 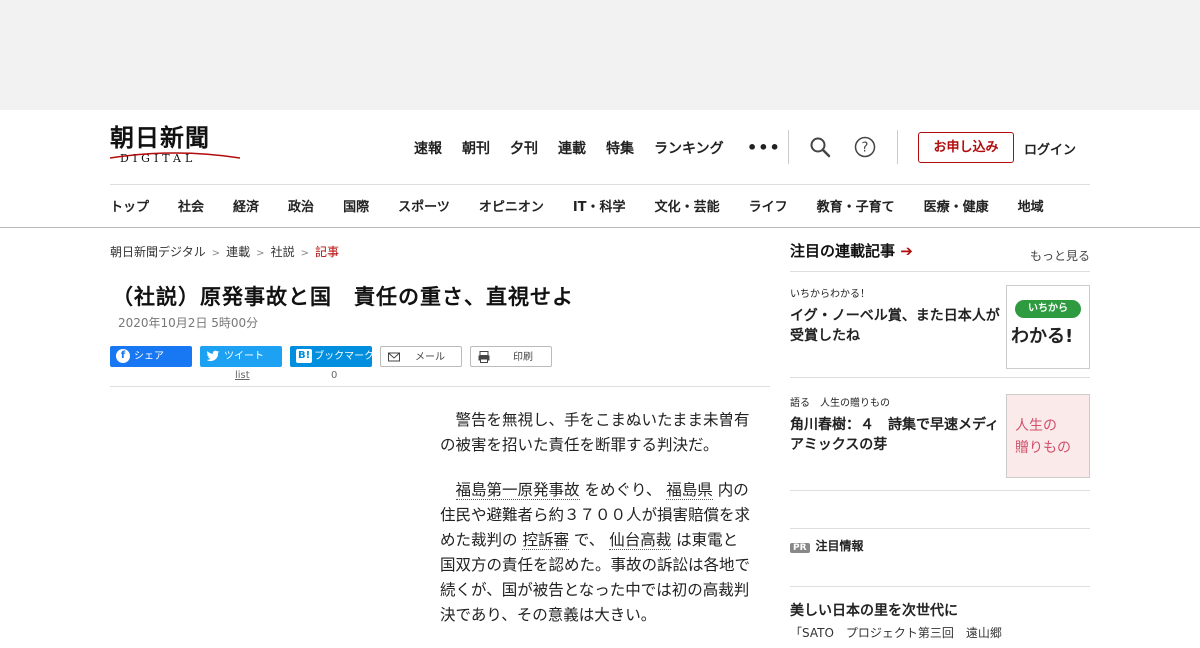 I want to click on thumb-text: 人生の 贈りもの, so click(x=1043, y=437).